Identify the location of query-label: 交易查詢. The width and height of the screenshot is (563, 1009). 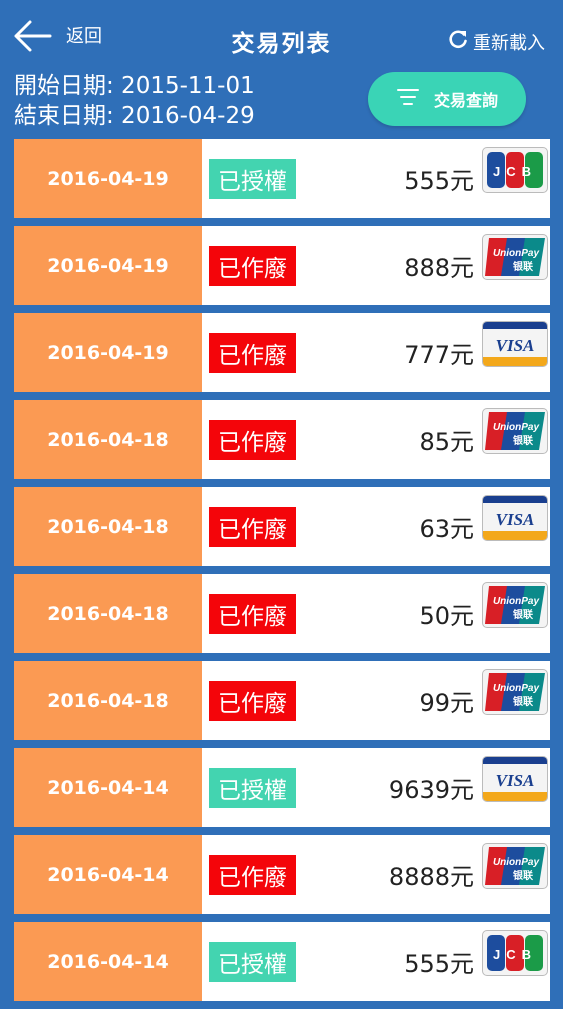
(465, 100).